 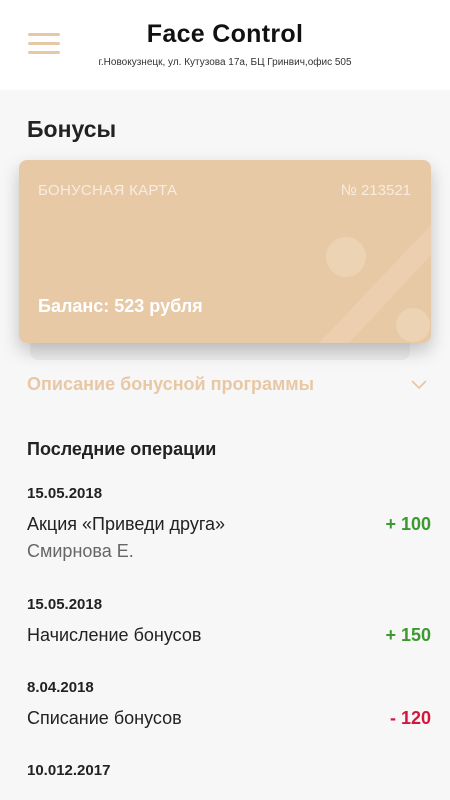 What do you see at coordinates (69, 770) in the screenshot?
I see `operation-date: 10.012.2017` at bounding box center [69, 770].